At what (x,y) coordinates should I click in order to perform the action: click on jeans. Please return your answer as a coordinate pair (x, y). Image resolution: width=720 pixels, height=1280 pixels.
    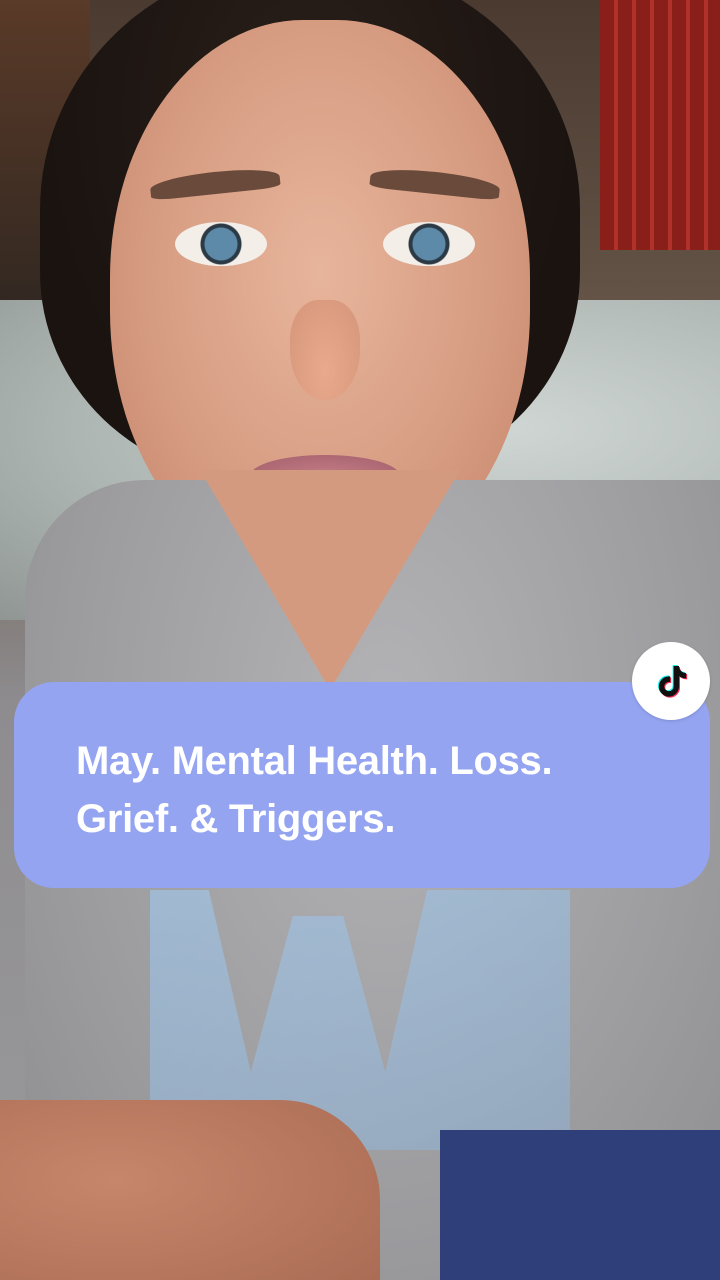
    Looking at the image, I should click on (580, 1205).